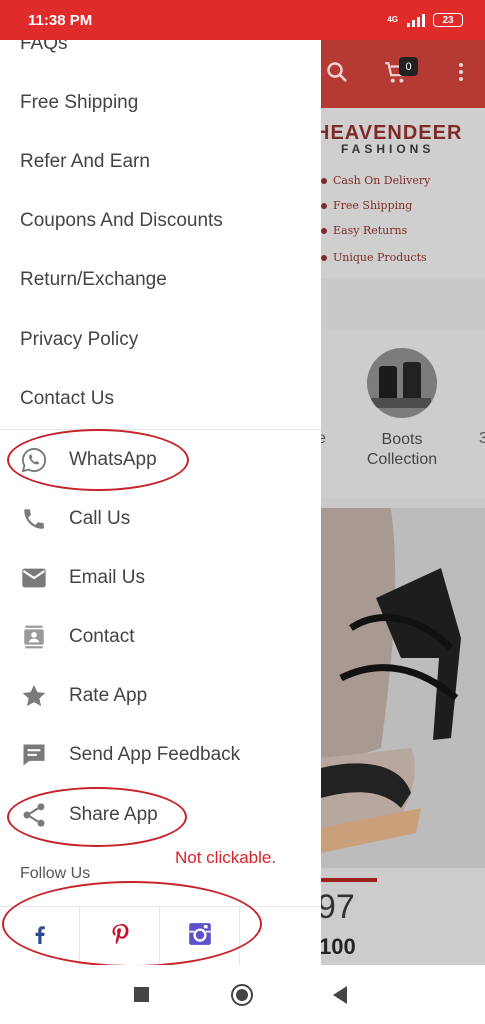 This screenshot has width=485, height=1024. I want to click on partial-category-label: 3, so click(482, 438).